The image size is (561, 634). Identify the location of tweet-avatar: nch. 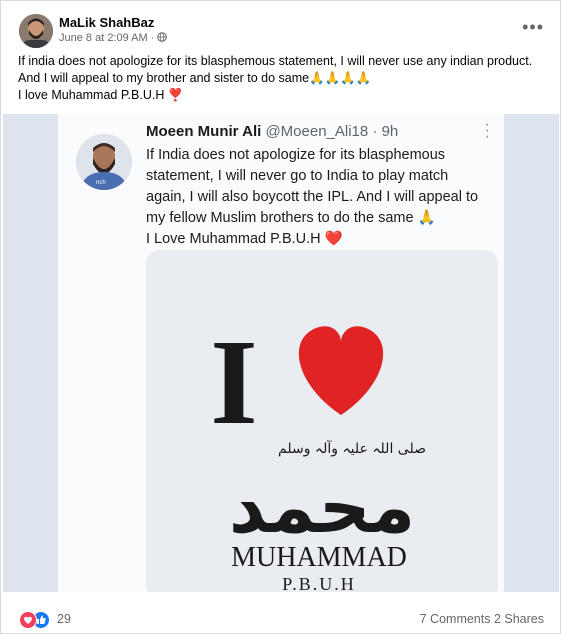
(104, 162).